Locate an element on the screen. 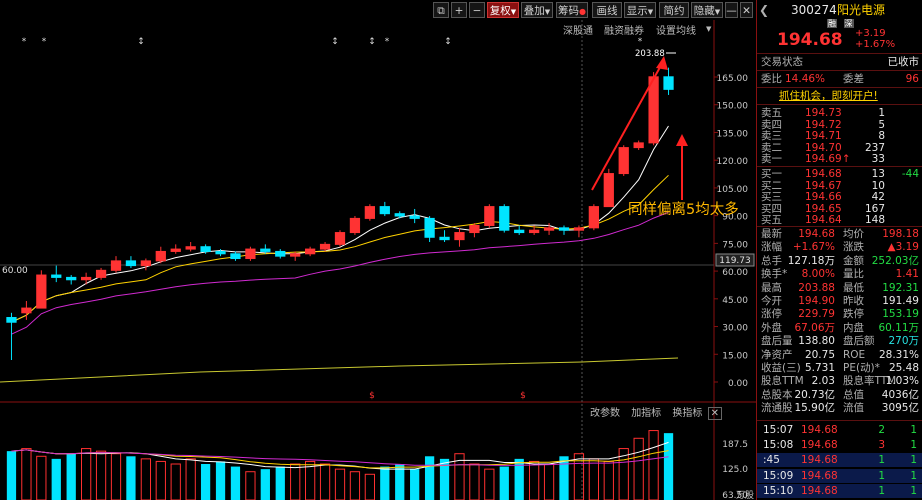 This screenshot has width=922, height=500. stock-tags: 融 深 is located at coordinates (840, 23).